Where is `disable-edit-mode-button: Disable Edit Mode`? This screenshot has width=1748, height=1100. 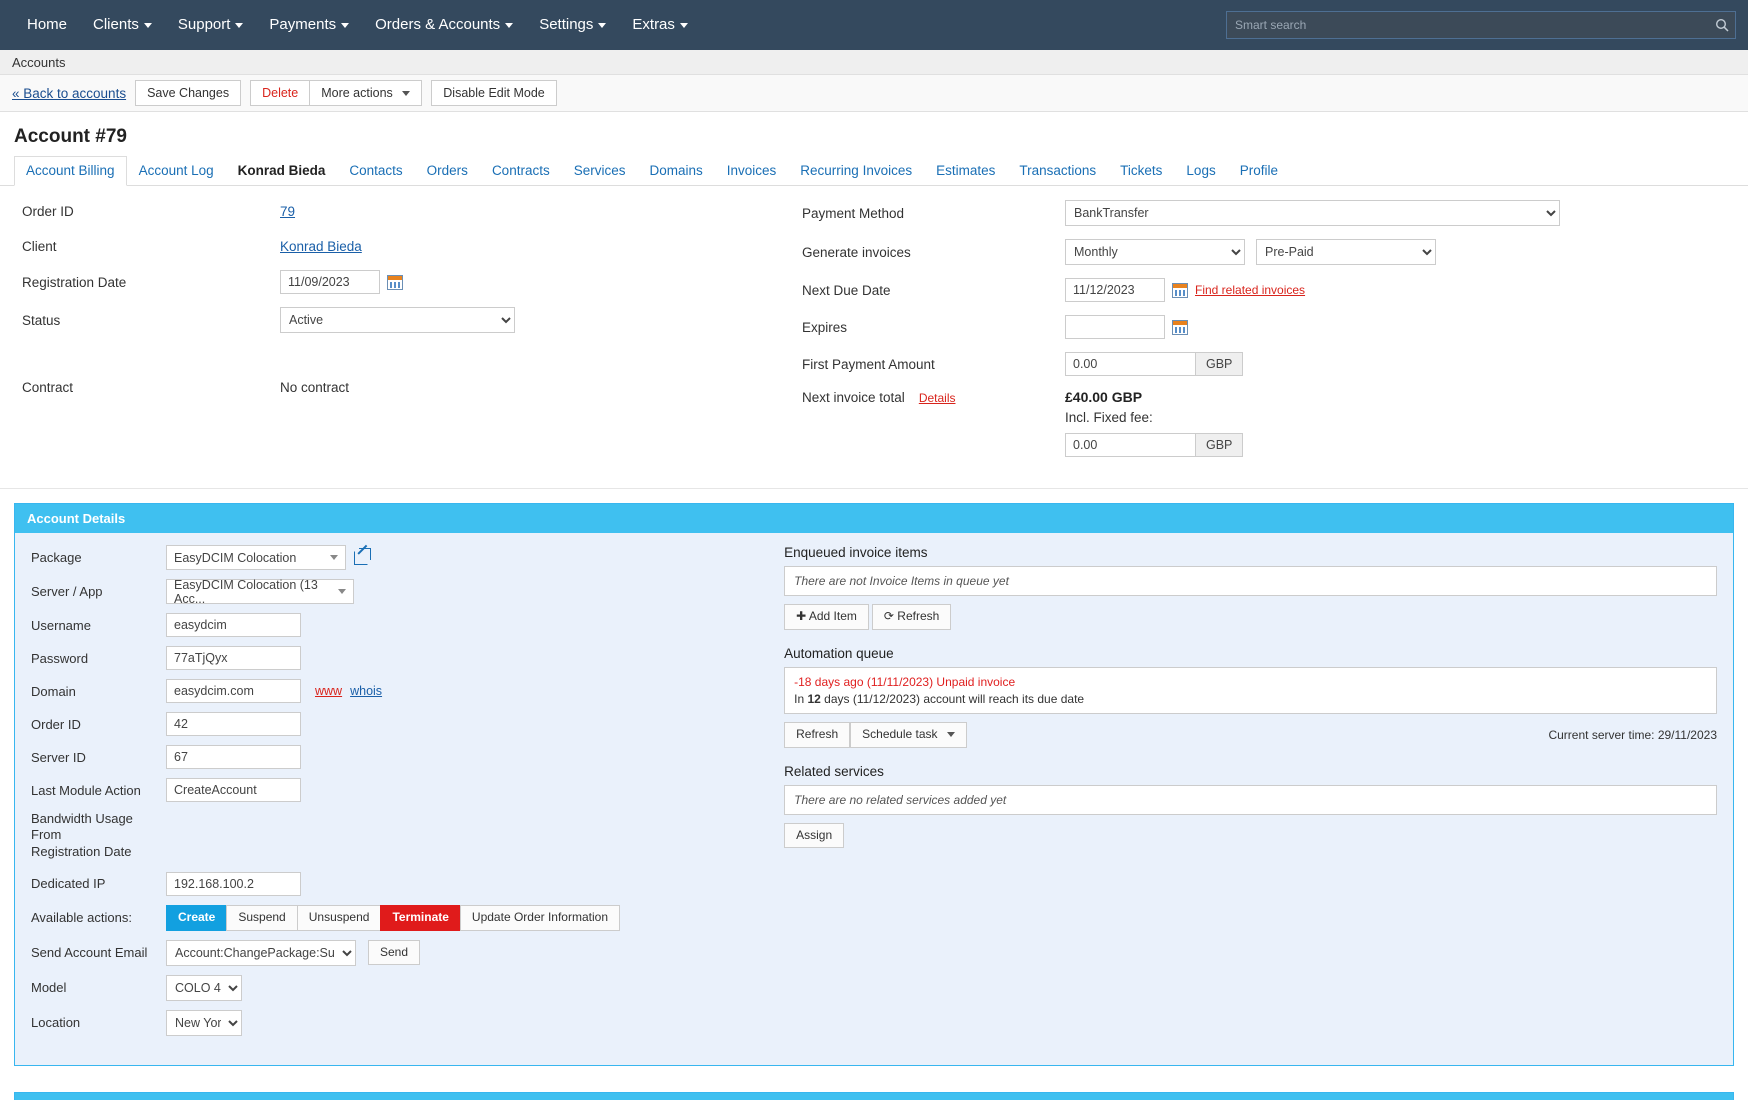 disable-edit-mode-button: Disable Edit Mode is located at coordinates (494, 93).